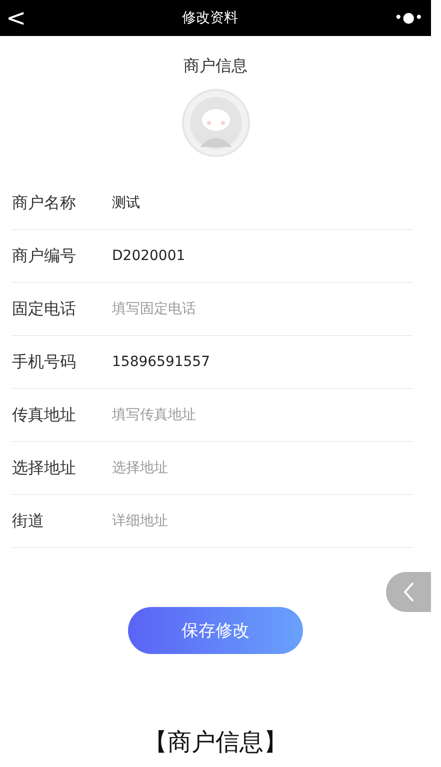 The image size is (441, 767). What do you see at coordinates (44, 415) in the screenshot?
I see `field-label: 传真地址` at bounding box center [44, 415].